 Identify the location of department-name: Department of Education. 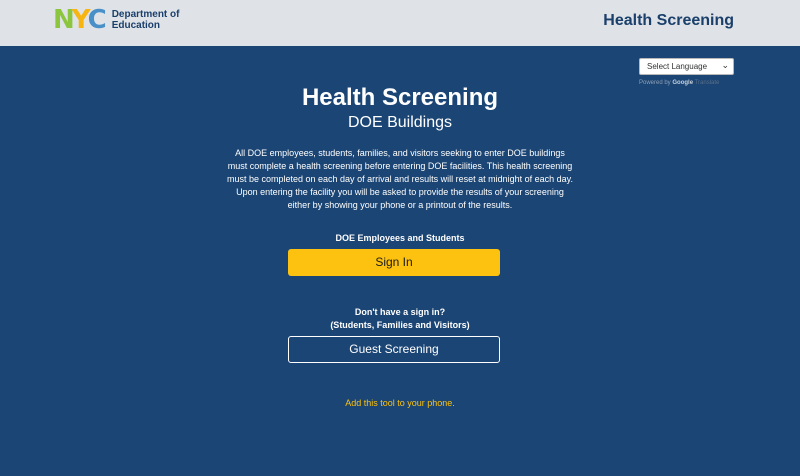
(146, 20).